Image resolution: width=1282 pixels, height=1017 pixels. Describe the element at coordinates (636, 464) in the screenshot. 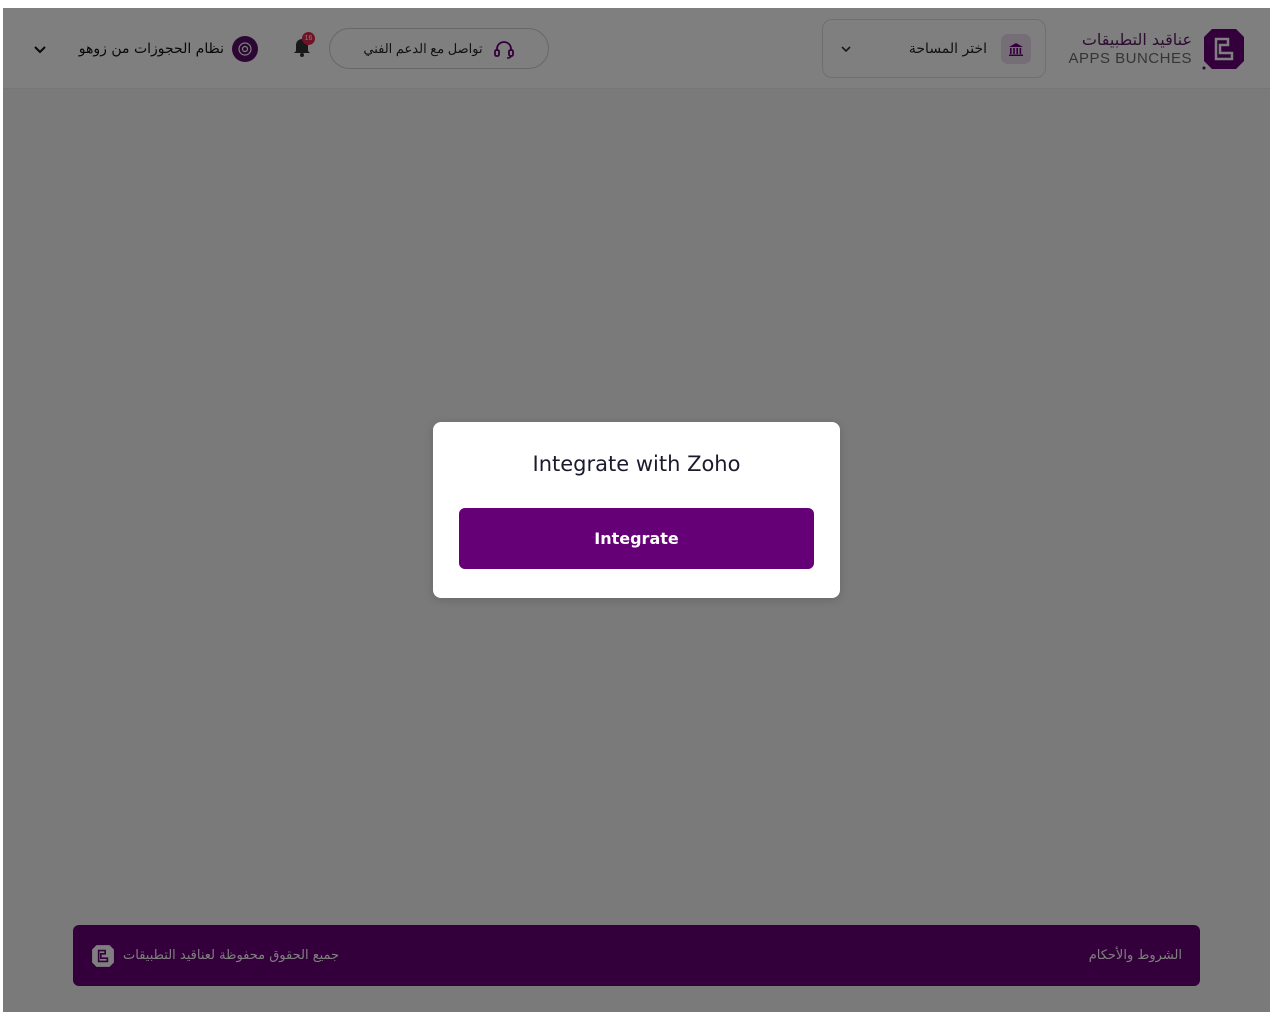

I see `modal-title: Integrate with Zoho` at that location.